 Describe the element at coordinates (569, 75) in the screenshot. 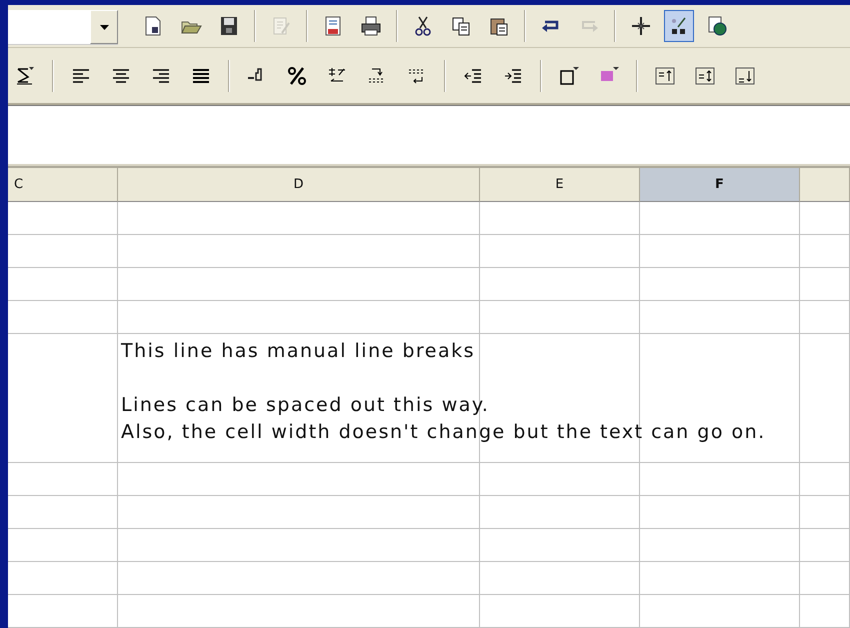

I see `borders-icon` at that location.